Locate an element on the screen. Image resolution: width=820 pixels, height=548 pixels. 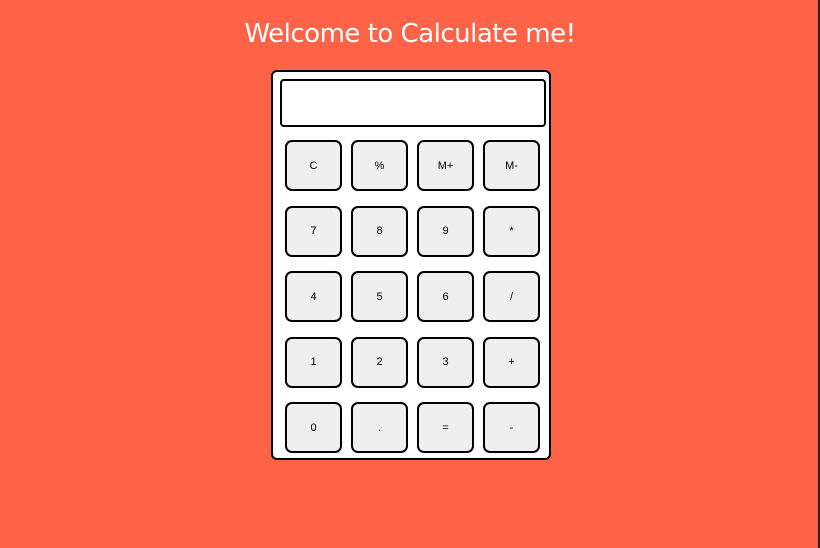
digit-9-button: 9 is located at coordinates (445, 231).